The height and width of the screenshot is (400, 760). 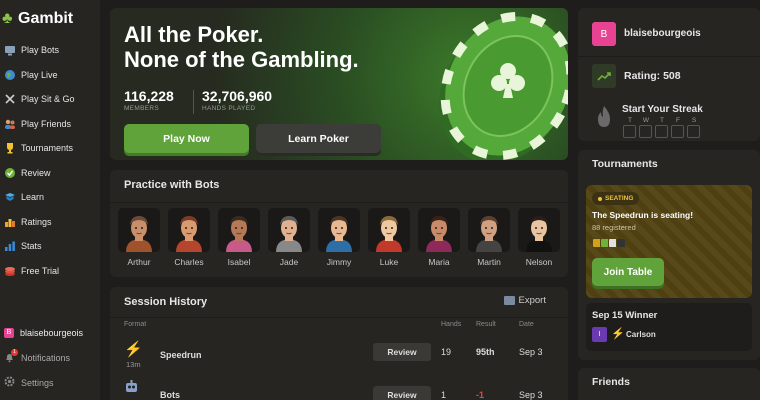 What do you see at coordinates (339, 356) in the screenshot?
I see `table-row: ⚡ 13m Speedrun Review 19 95th Sep 3` at bounding box center [339, 356].